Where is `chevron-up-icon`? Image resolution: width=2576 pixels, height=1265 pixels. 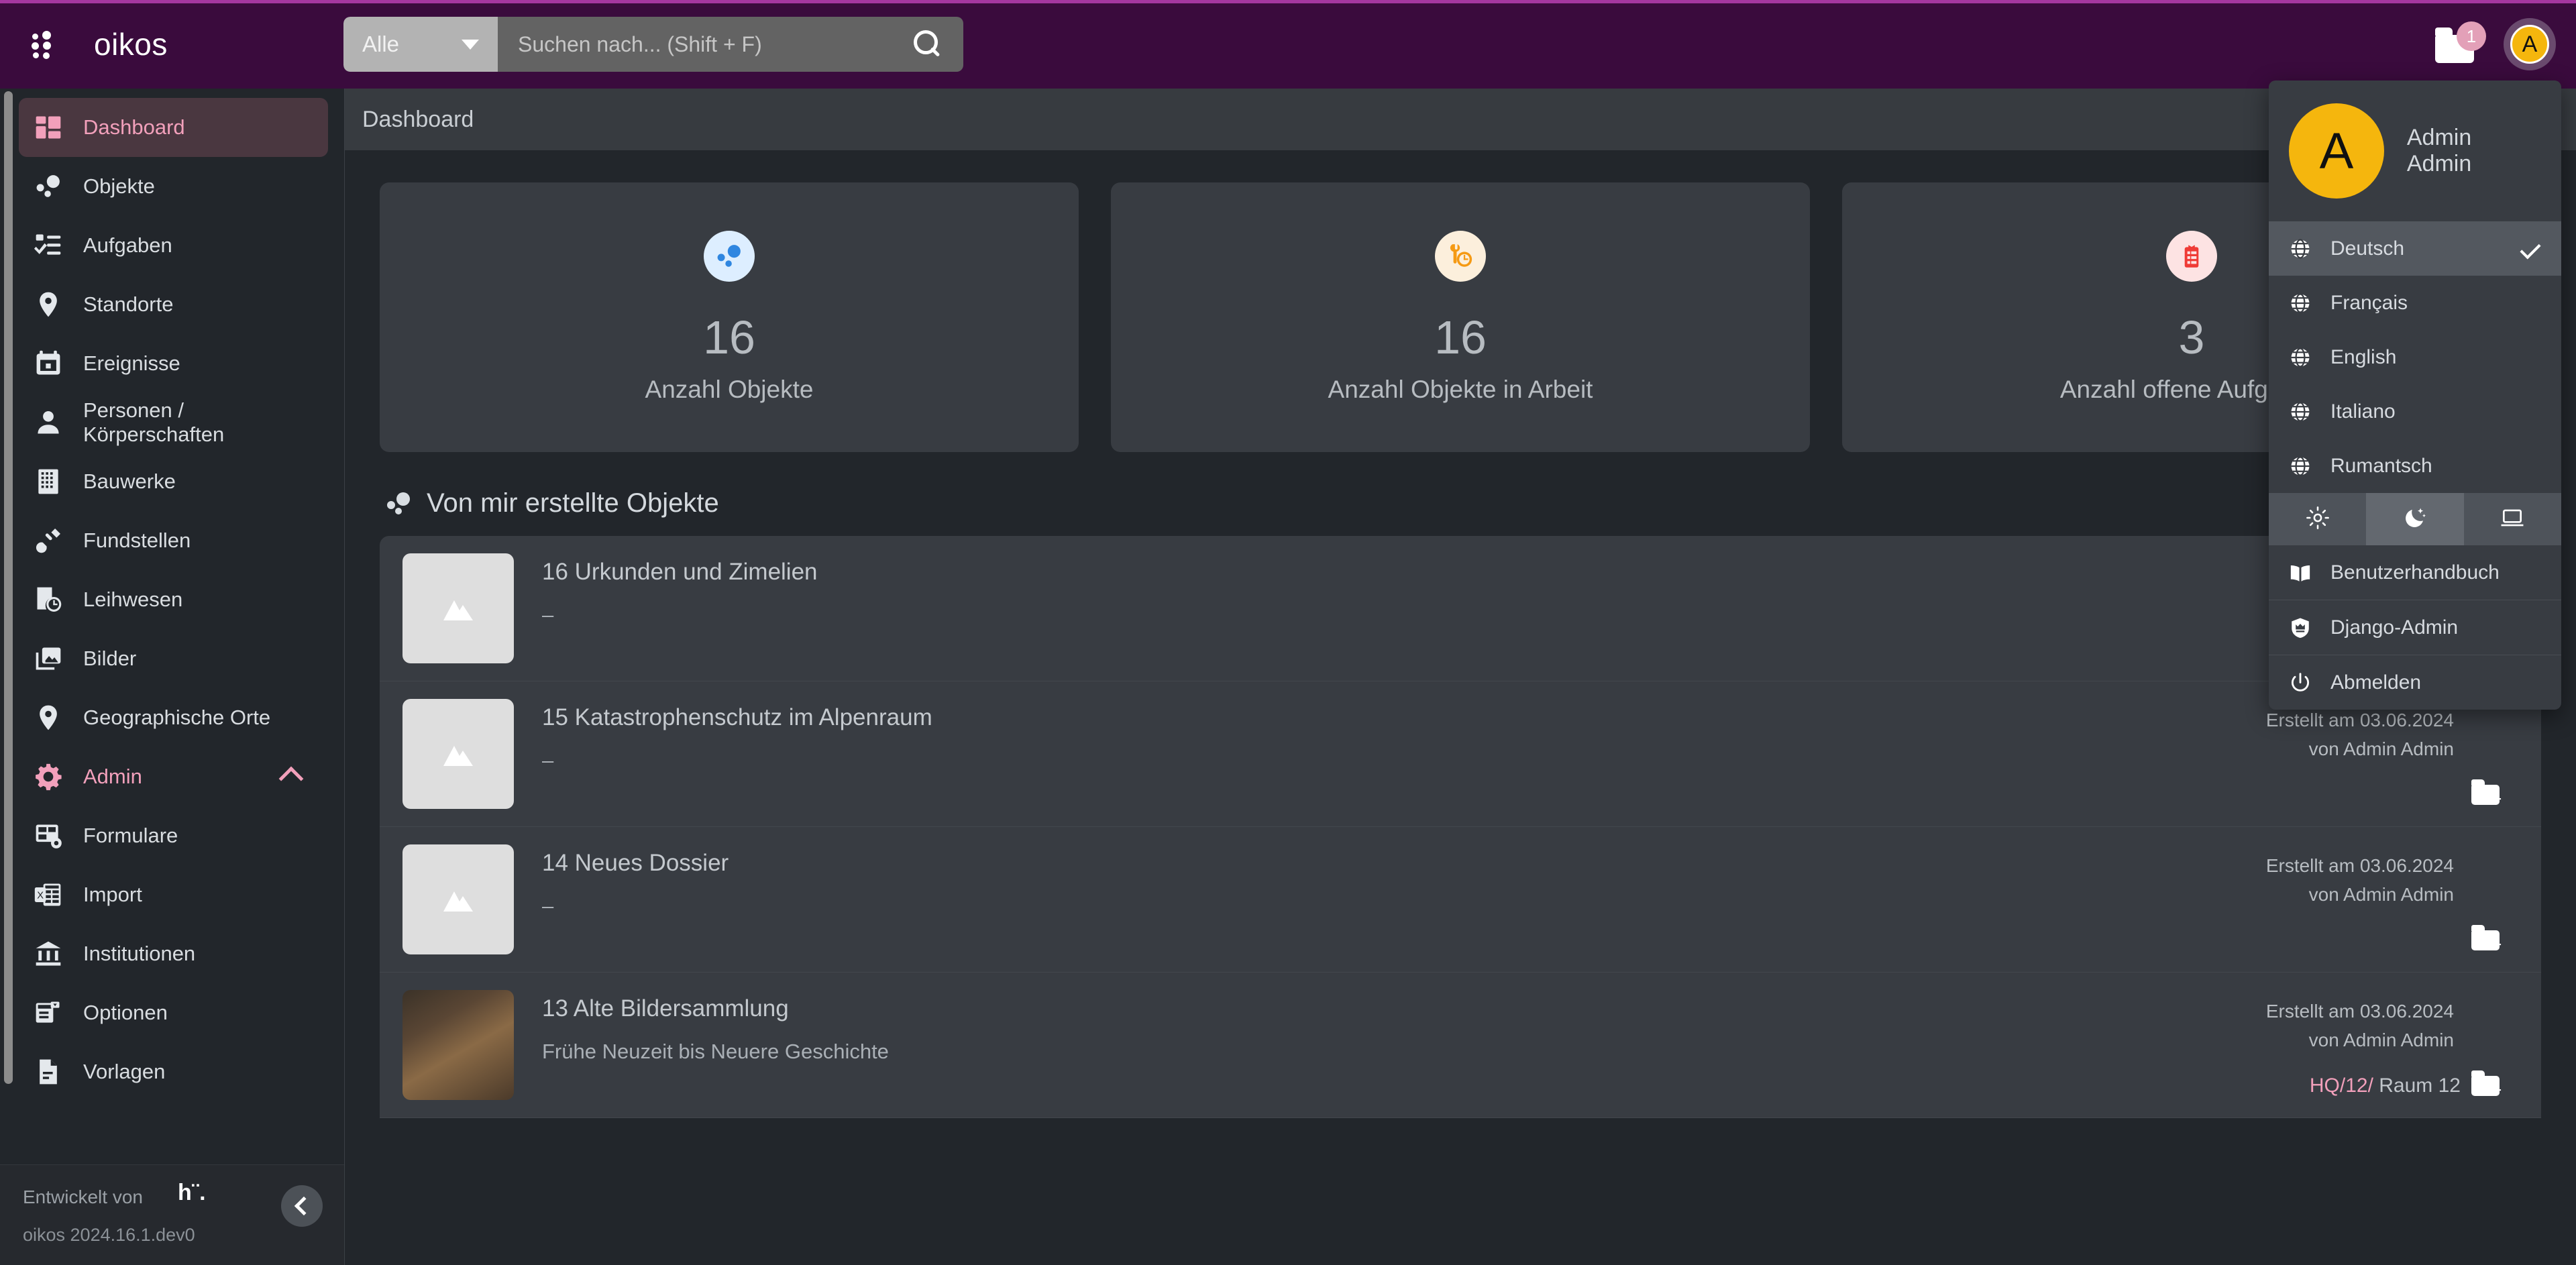
chevron-up-icon is located at coordinates (291, 779).